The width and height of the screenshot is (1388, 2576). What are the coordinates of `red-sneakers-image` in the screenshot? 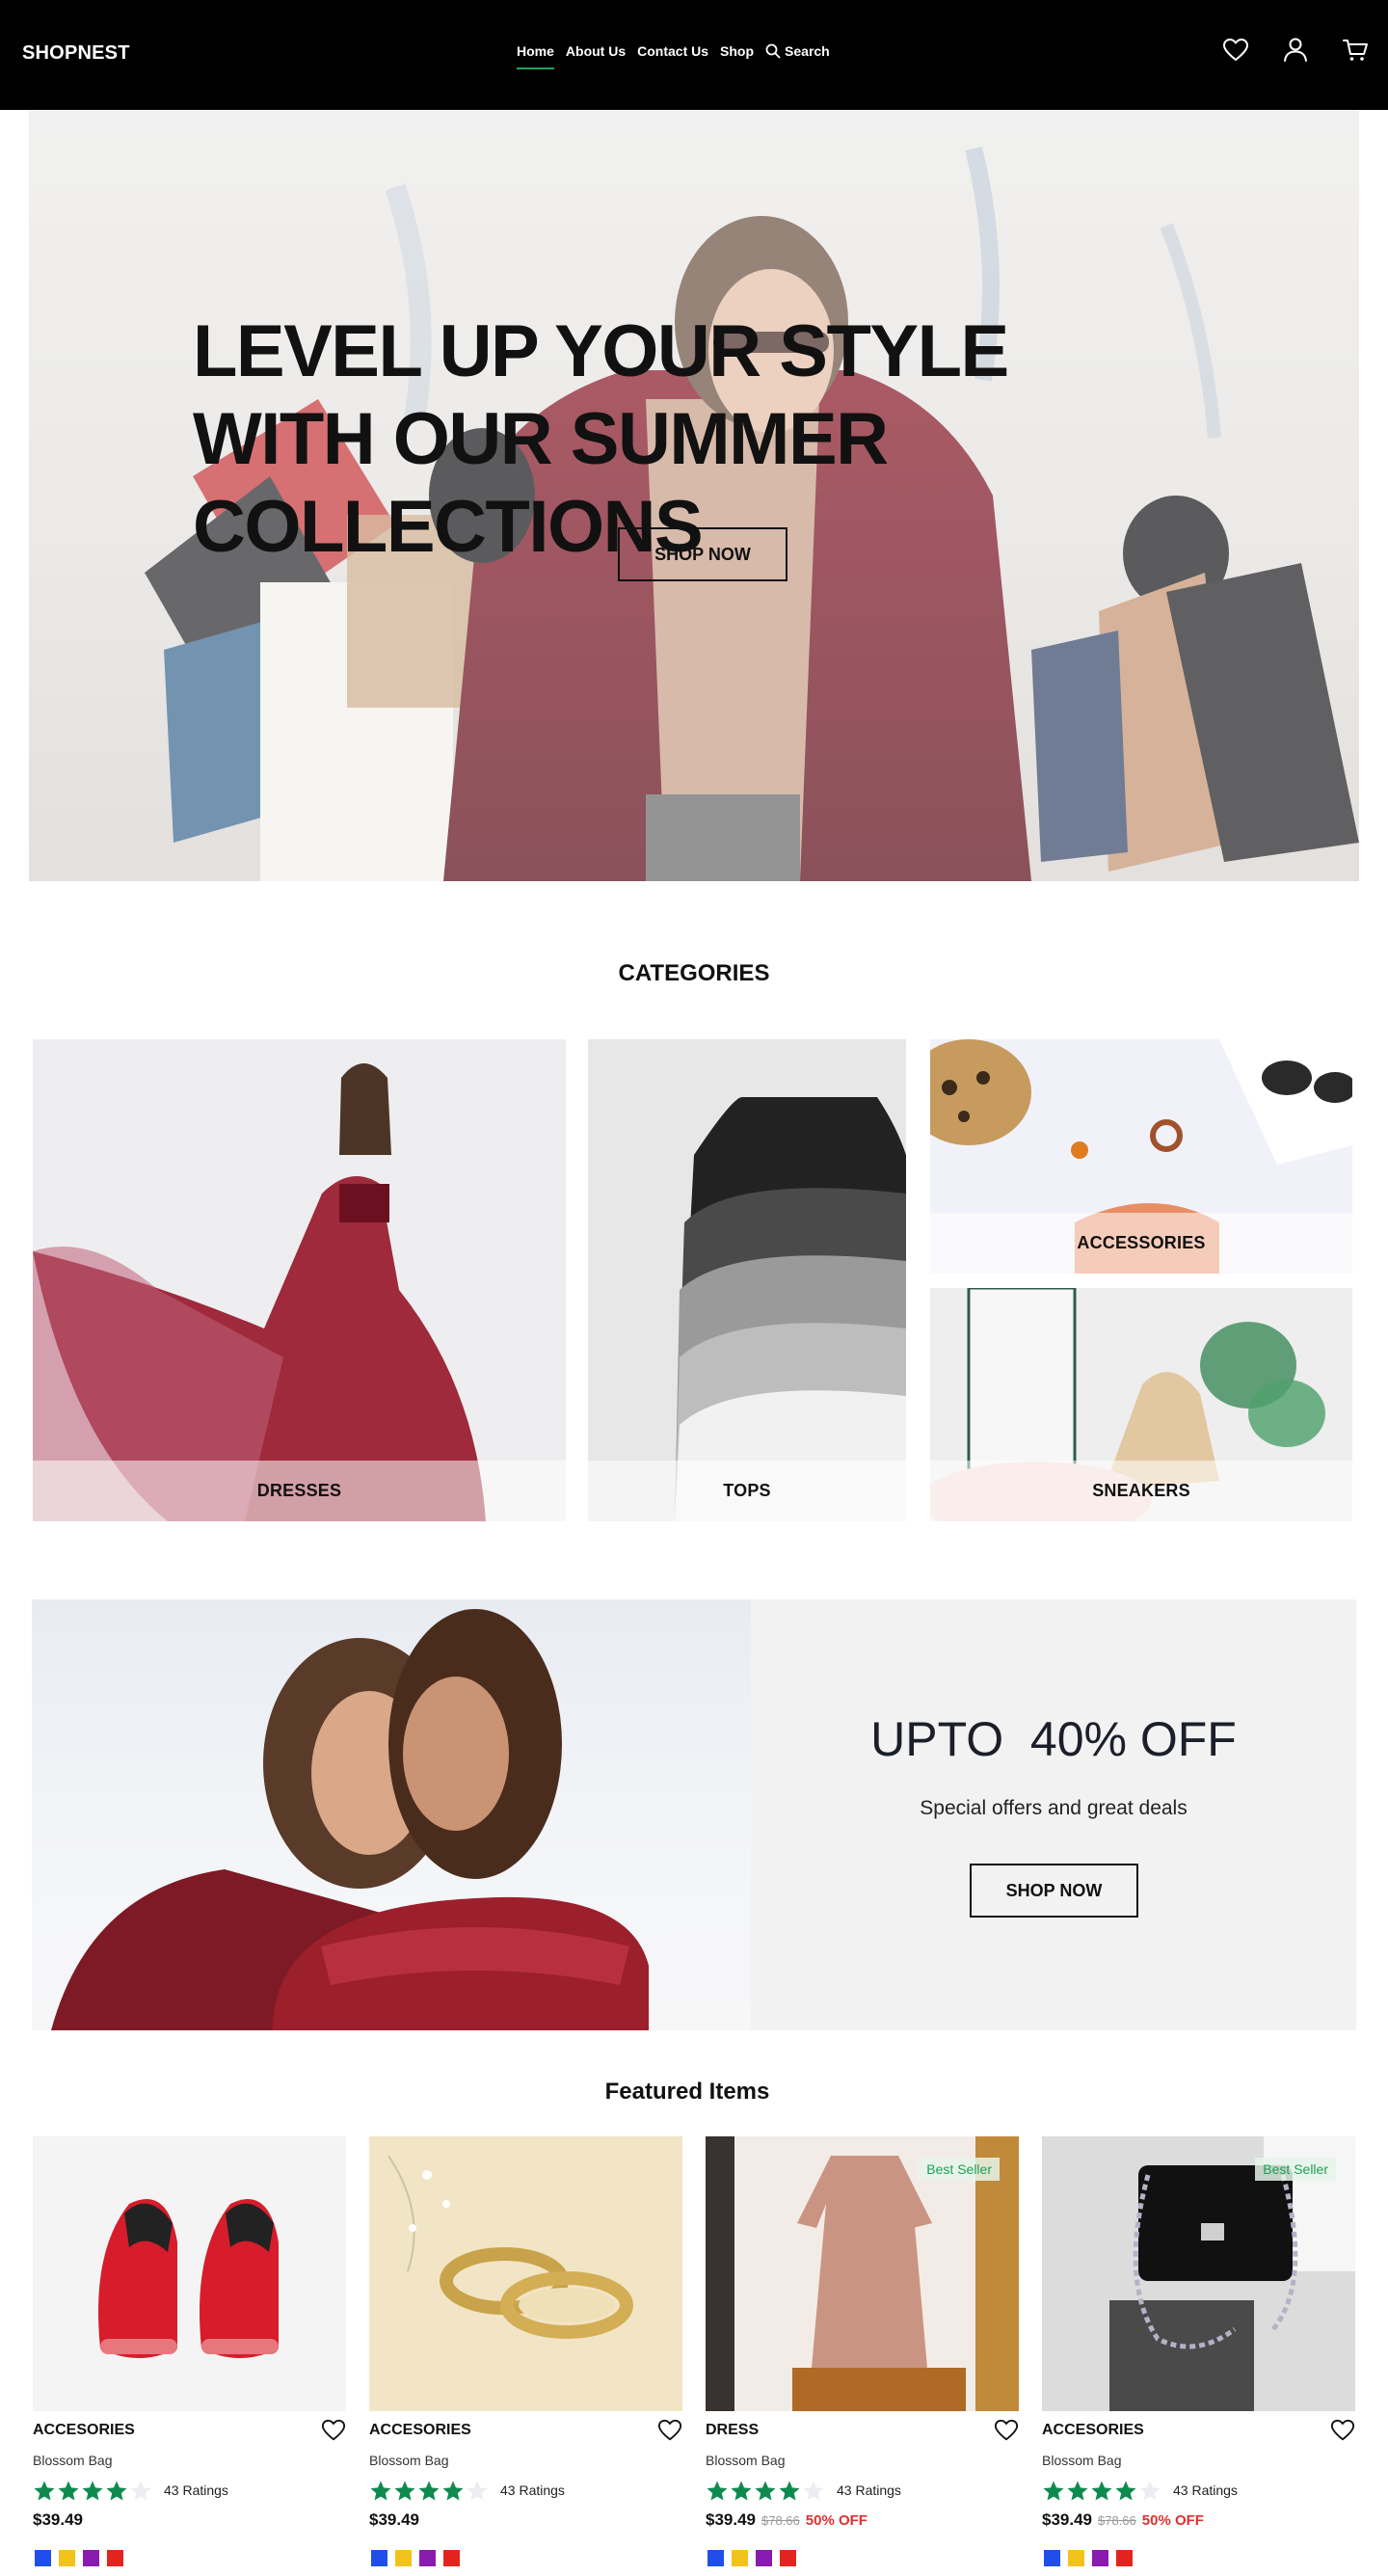 It's located at (189, 2273).